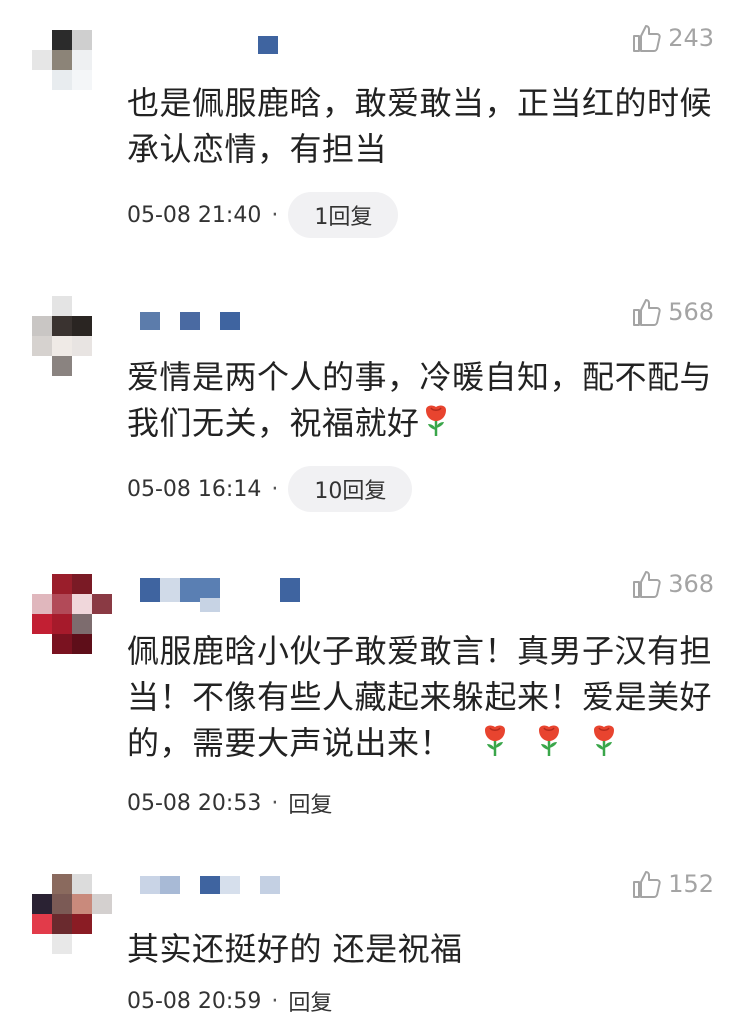  Describe the element at coordinates (194, 489) in the screenshot. I see `comment-time: 05-08 16:14` at that location.